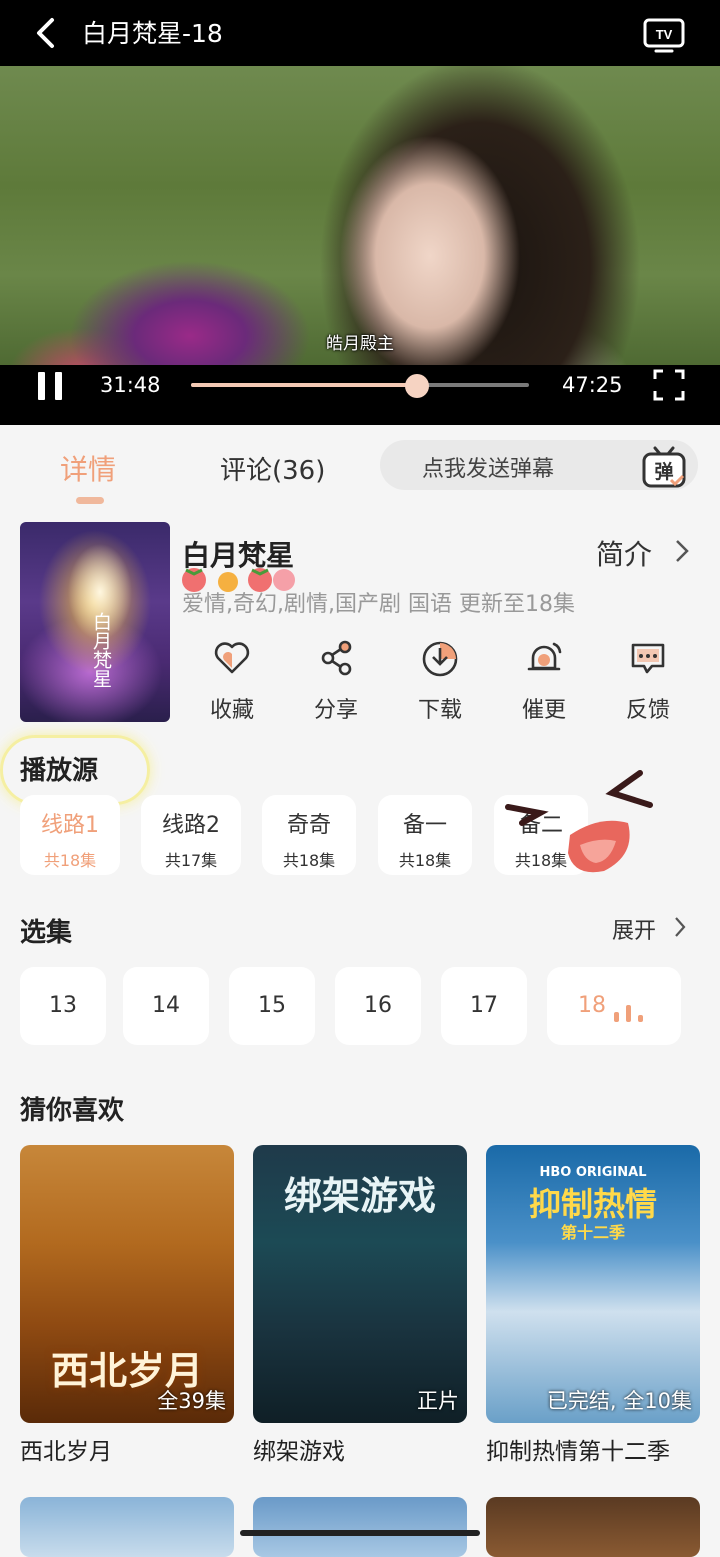  Describe the element at coordinates (440, 681) in the screenshot. I see `download-button: 下载` at that location.